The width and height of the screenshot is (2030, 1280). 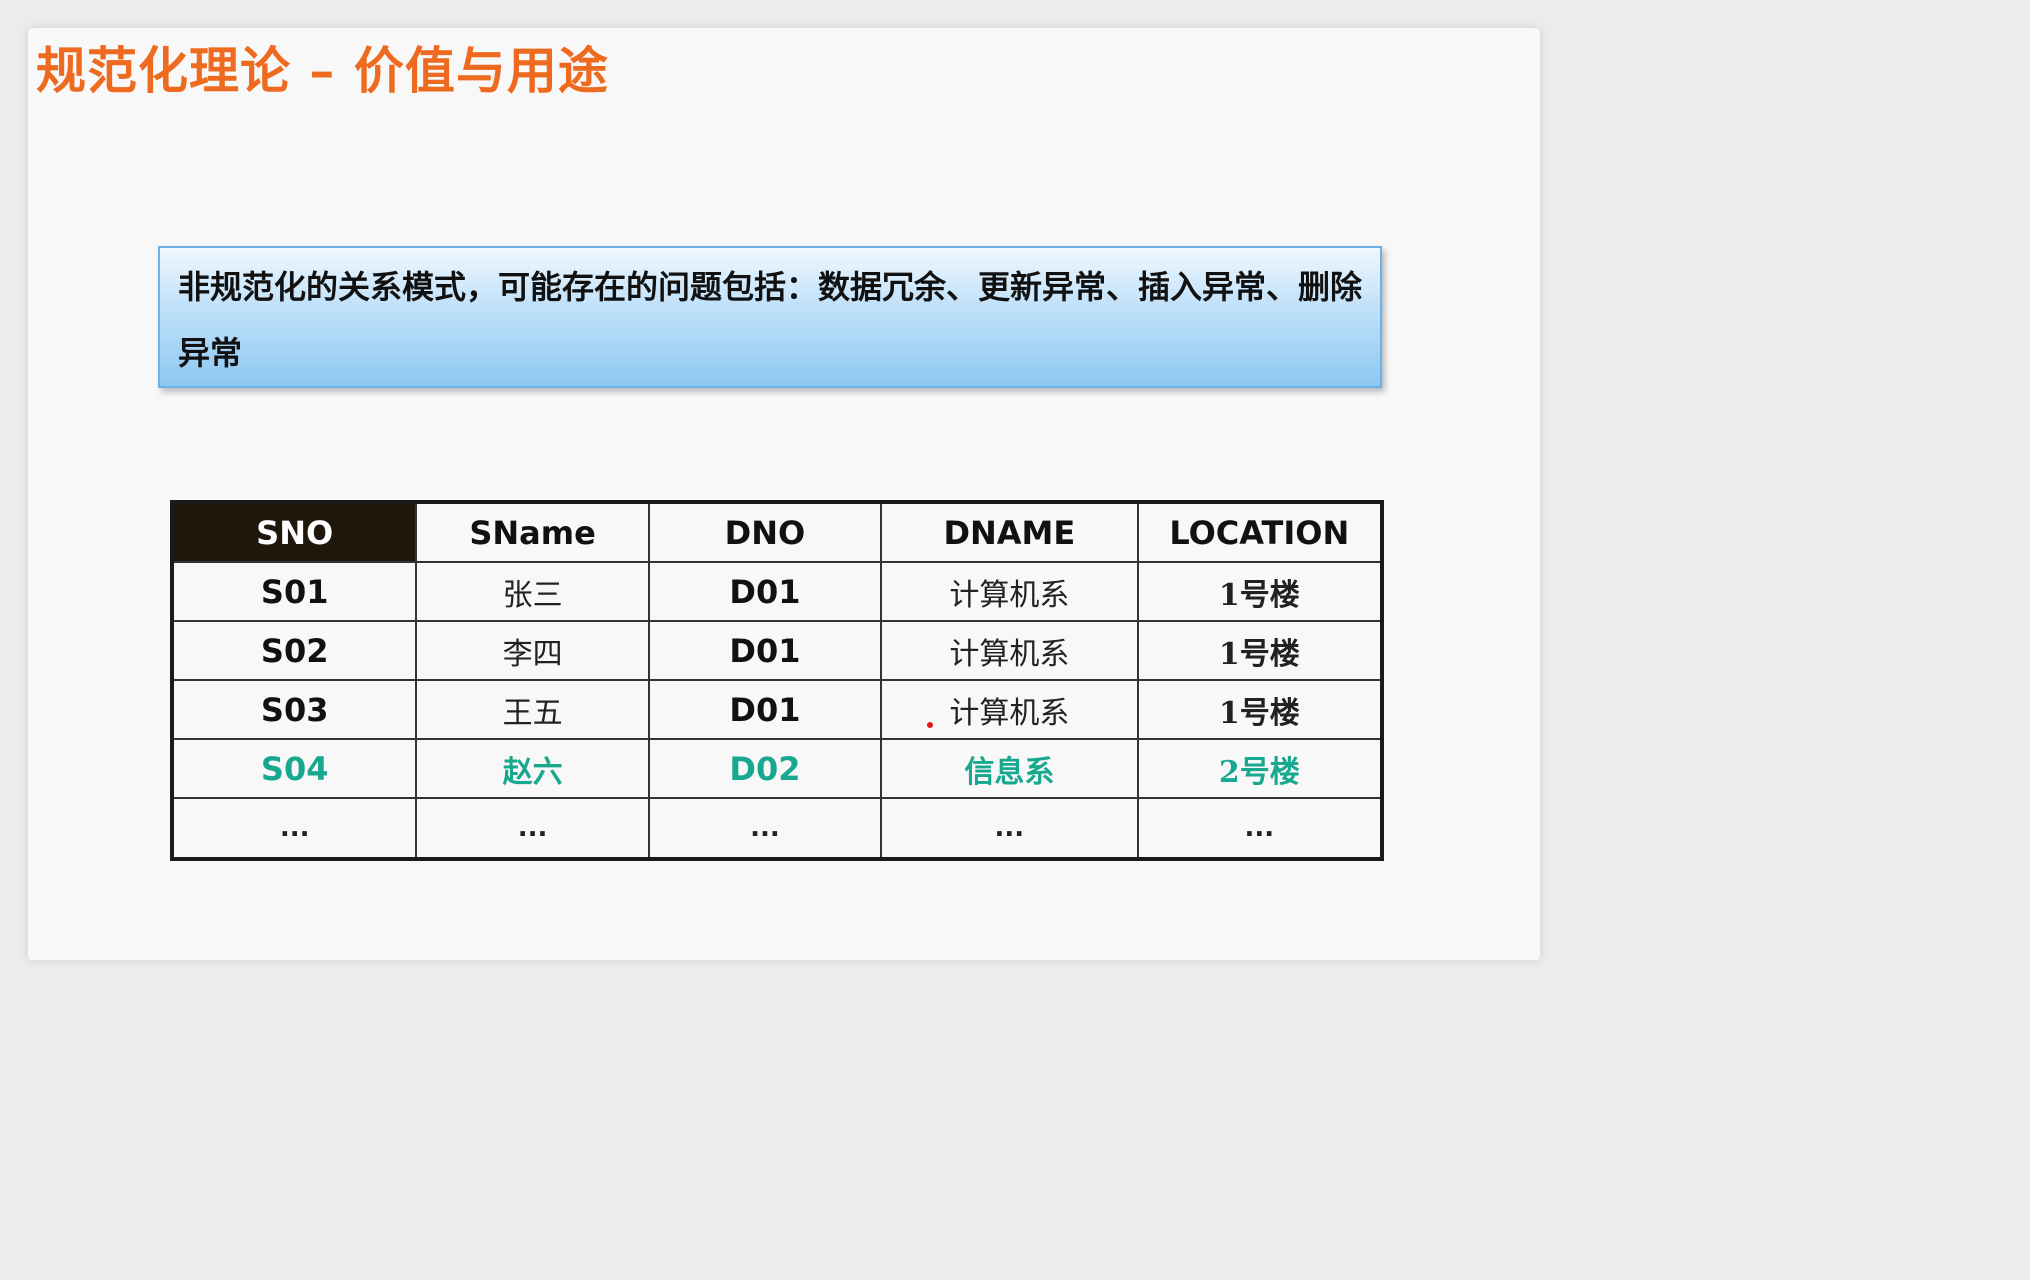 I want to click on cell-sno: S04, so click(x=294, y=768).